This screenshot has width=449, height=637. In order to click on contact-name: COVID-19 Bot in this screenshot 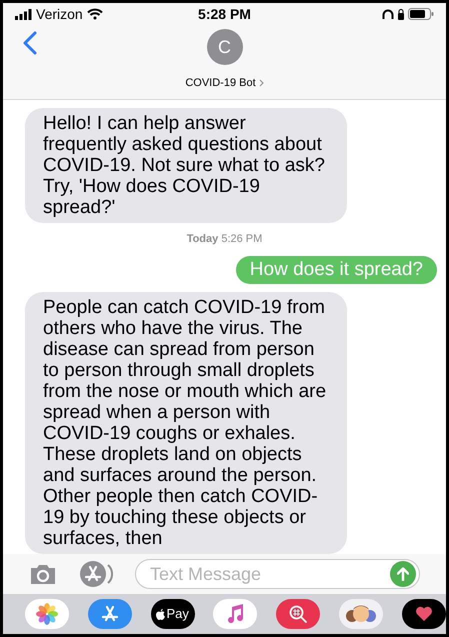, I will do `click(220, 83)`.